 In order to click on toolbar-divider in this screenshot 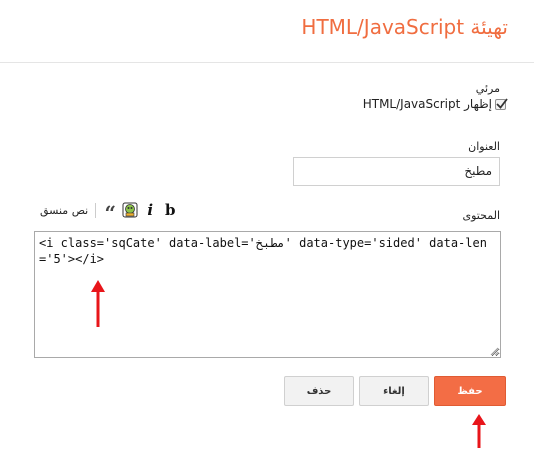, I will do `click(96, 210)`.